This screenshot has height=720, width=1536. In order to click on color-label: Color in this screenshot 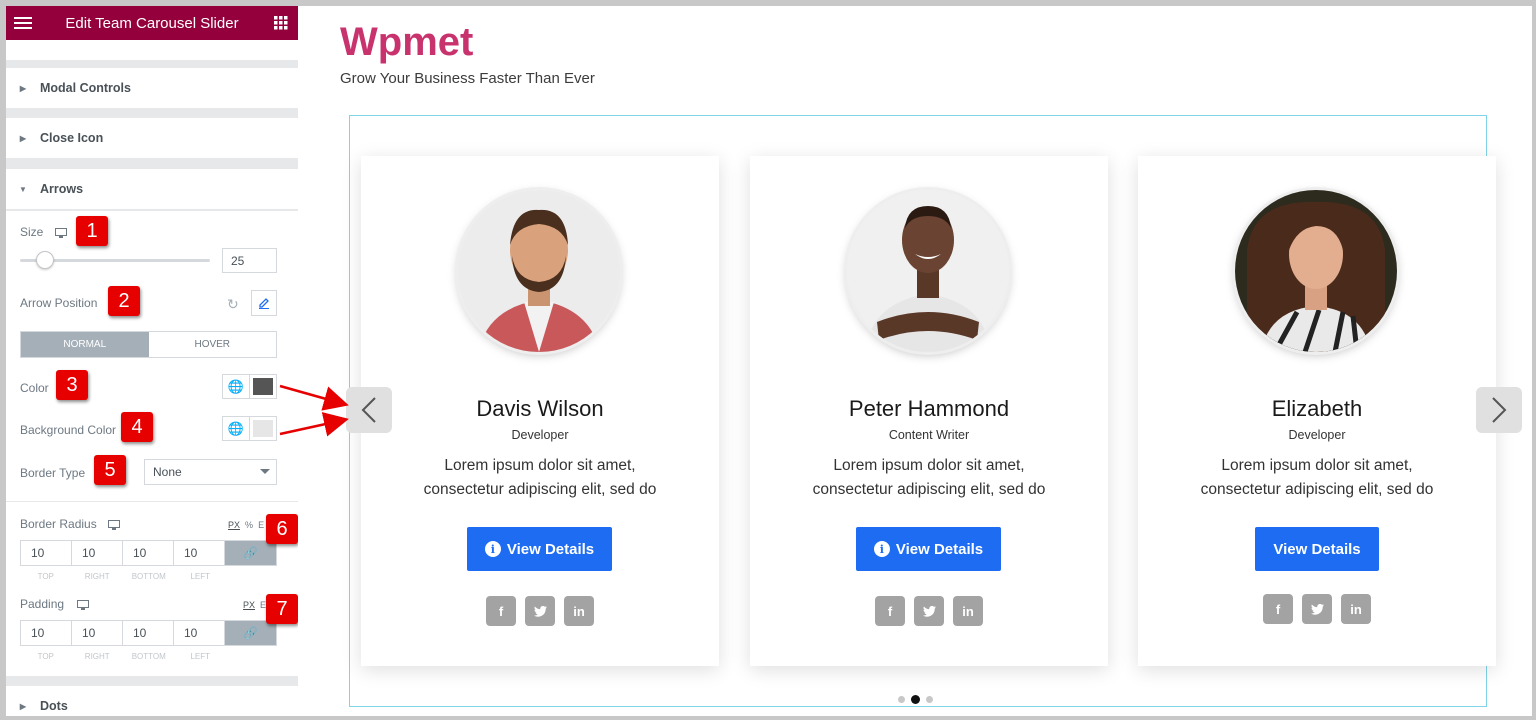, I will do `click(34, 388)`.